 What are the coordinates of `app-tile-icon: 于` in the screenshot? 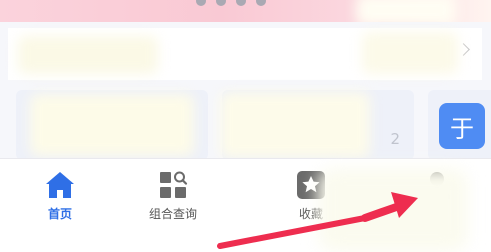 It's located at (462, 126).